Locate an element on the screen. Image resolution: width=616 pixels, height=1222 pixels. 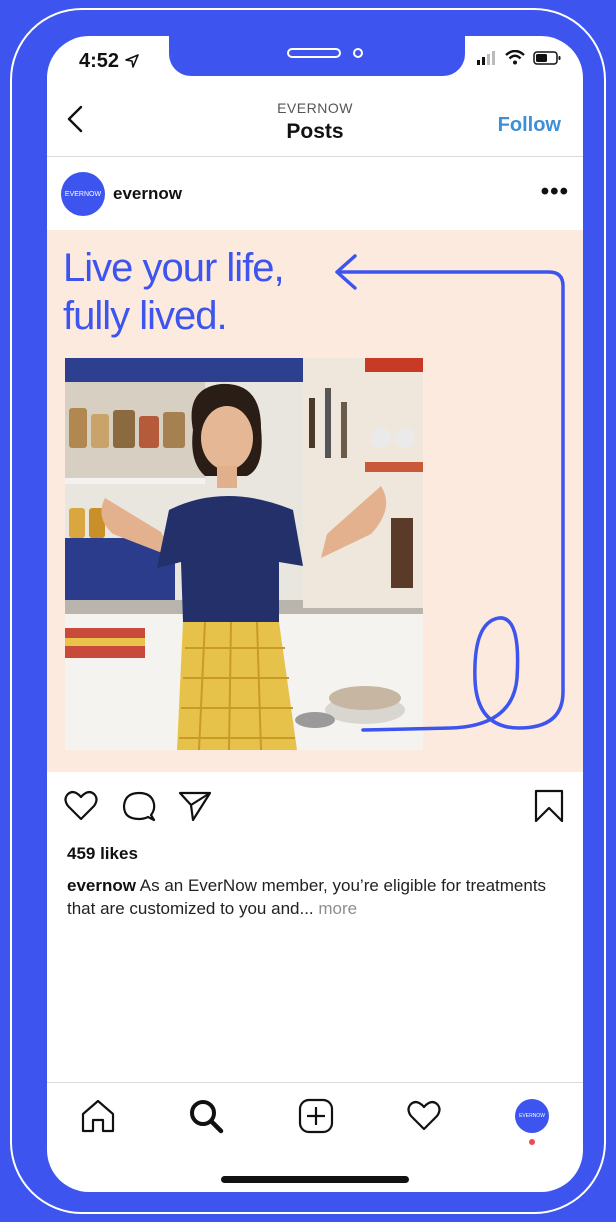
more-options-icon: ••• is located at coordinates (555, 192).